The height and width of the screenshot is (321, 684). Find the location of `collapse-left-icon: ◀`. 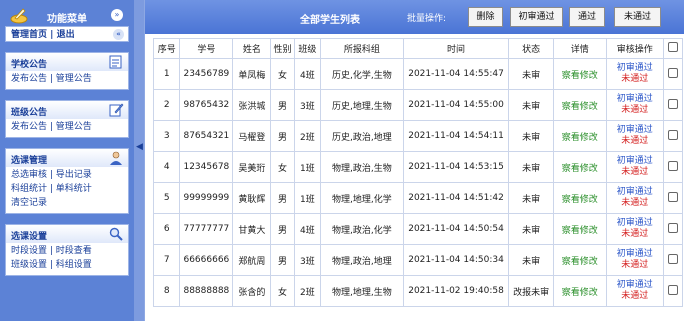

collapse-left-icon: ◀ is located at coordinates (139, 147).